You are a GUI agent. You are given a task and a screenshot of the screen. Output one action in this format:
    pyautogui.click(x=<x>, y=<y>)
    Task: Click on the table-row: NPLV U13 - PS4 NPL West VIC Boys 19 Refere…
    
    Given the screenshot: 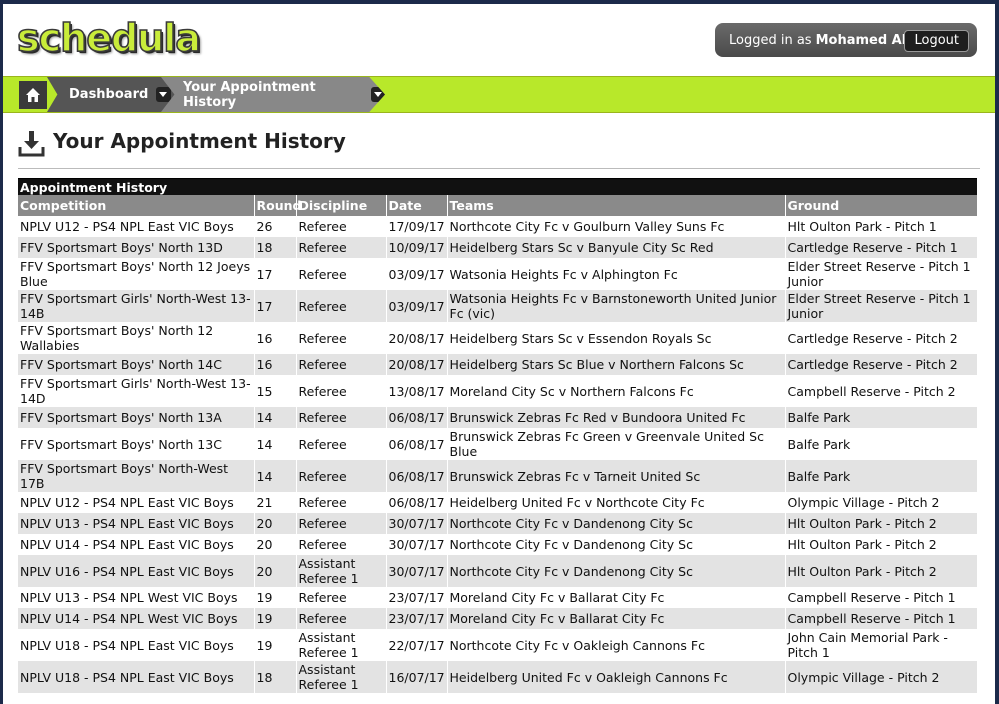 What is the action you would take?
    pyautogui.click(x=498, y=597)
    